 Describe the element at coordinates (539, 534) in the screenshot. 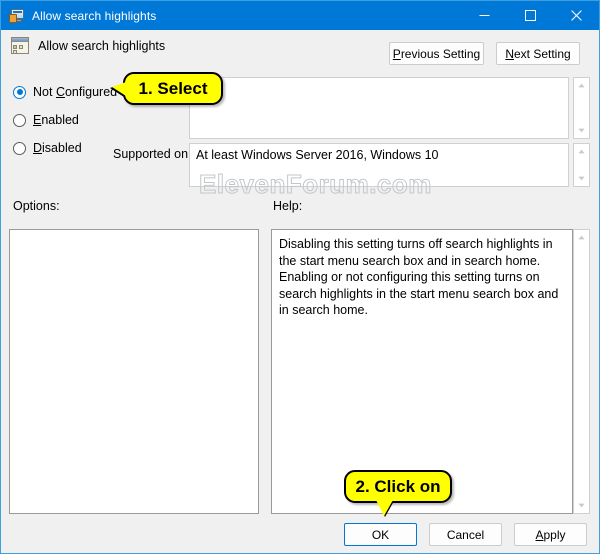

I see `apply-accel: A` at that location.